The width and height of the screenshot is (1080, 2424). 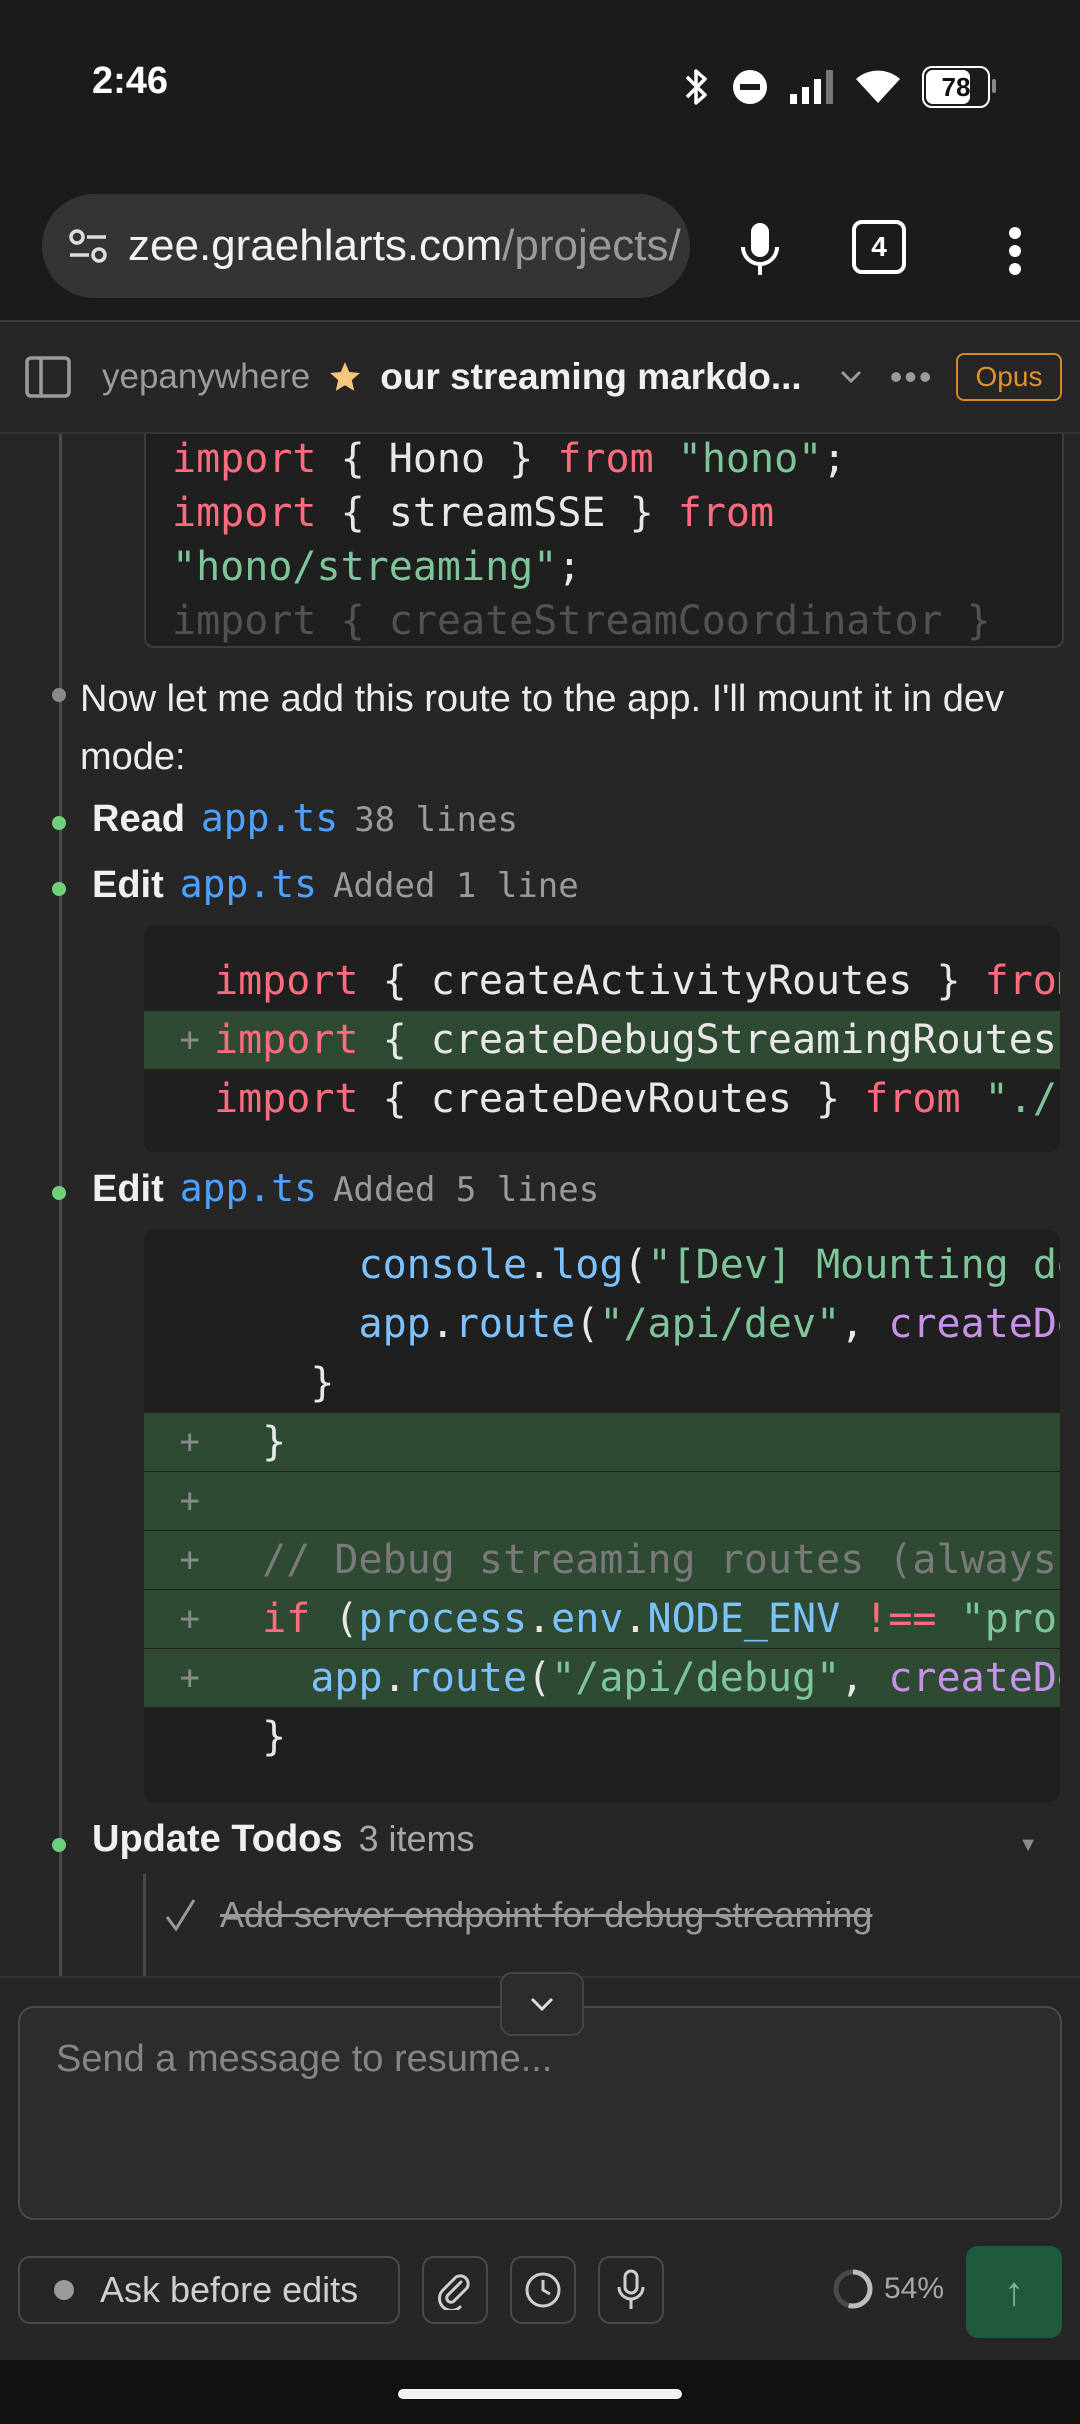 I want to click on diff-code: console.log("[Dev] Mounting de, so click(x=637, y=1265).